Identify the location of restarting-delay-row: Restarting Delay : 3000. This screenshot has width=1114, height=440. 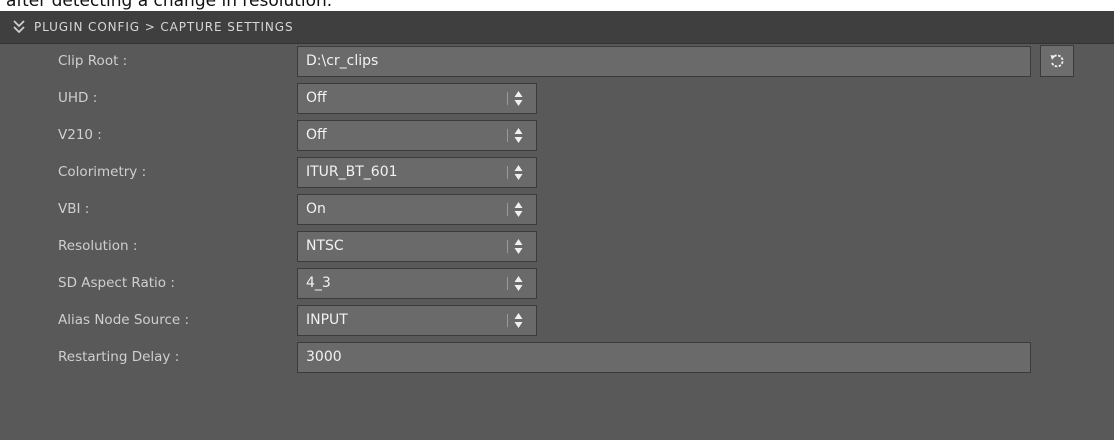
(557, 358).